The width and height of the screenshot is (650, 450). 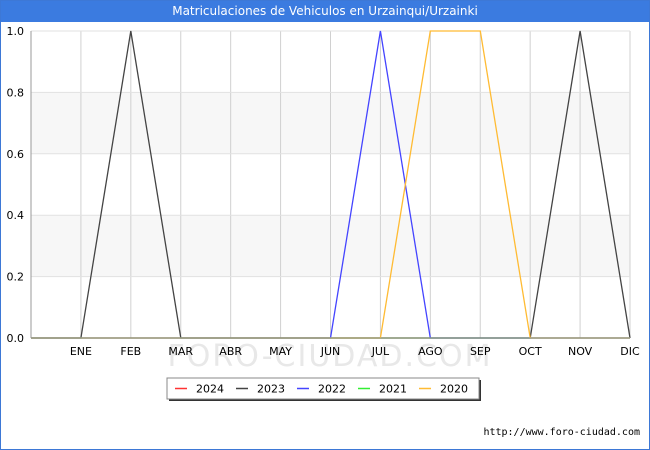 I want to click on y-tick-label: 1.0, so click(x=16, y=31).